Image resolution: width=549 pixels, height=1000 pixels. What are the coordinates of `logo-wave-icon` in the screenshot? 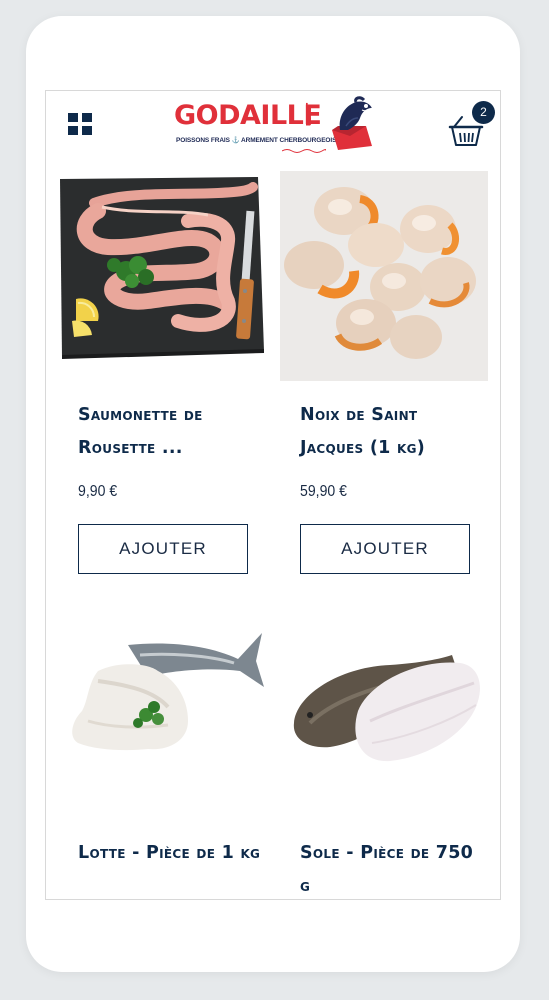 It's located at (304, 151).